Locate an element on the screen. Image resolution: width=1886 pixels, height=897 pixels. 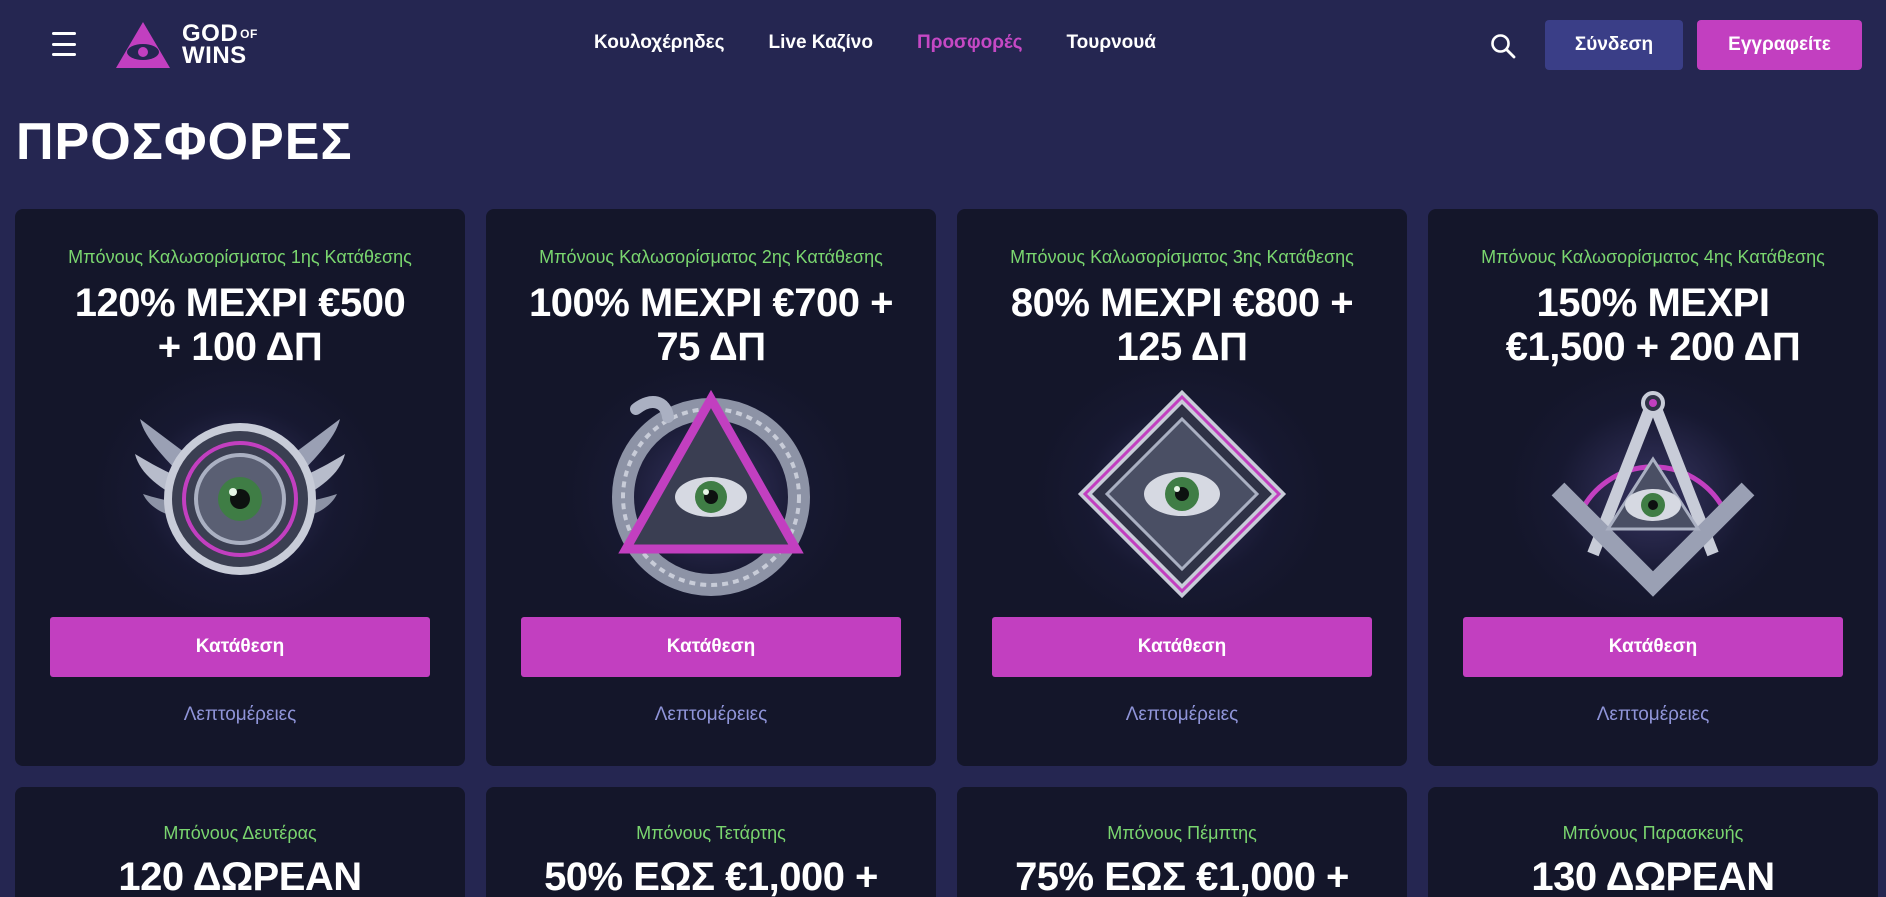
offer-subtitle: Μπόνους Παρασκευής is located at coordinates (1653, 833).